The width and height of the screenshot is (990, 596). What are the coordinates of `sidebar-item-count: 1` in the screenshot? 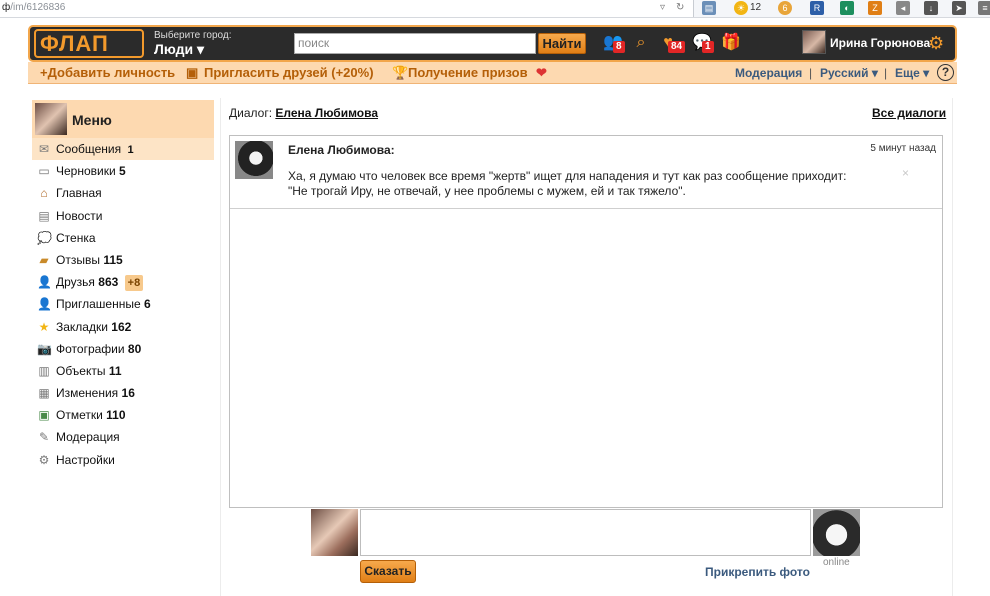 It's located at (130, 150).